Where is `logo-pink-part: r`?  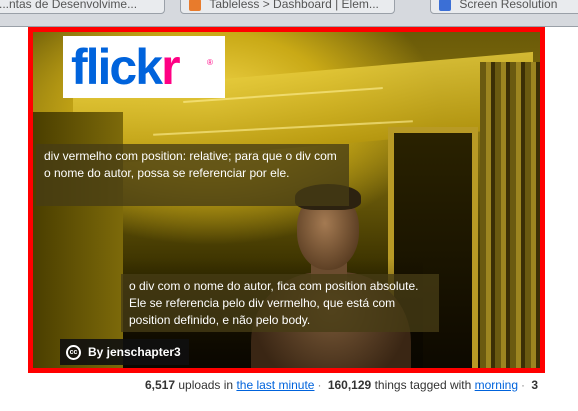 logo-pink-part: r is located at coordinates (171, 67).